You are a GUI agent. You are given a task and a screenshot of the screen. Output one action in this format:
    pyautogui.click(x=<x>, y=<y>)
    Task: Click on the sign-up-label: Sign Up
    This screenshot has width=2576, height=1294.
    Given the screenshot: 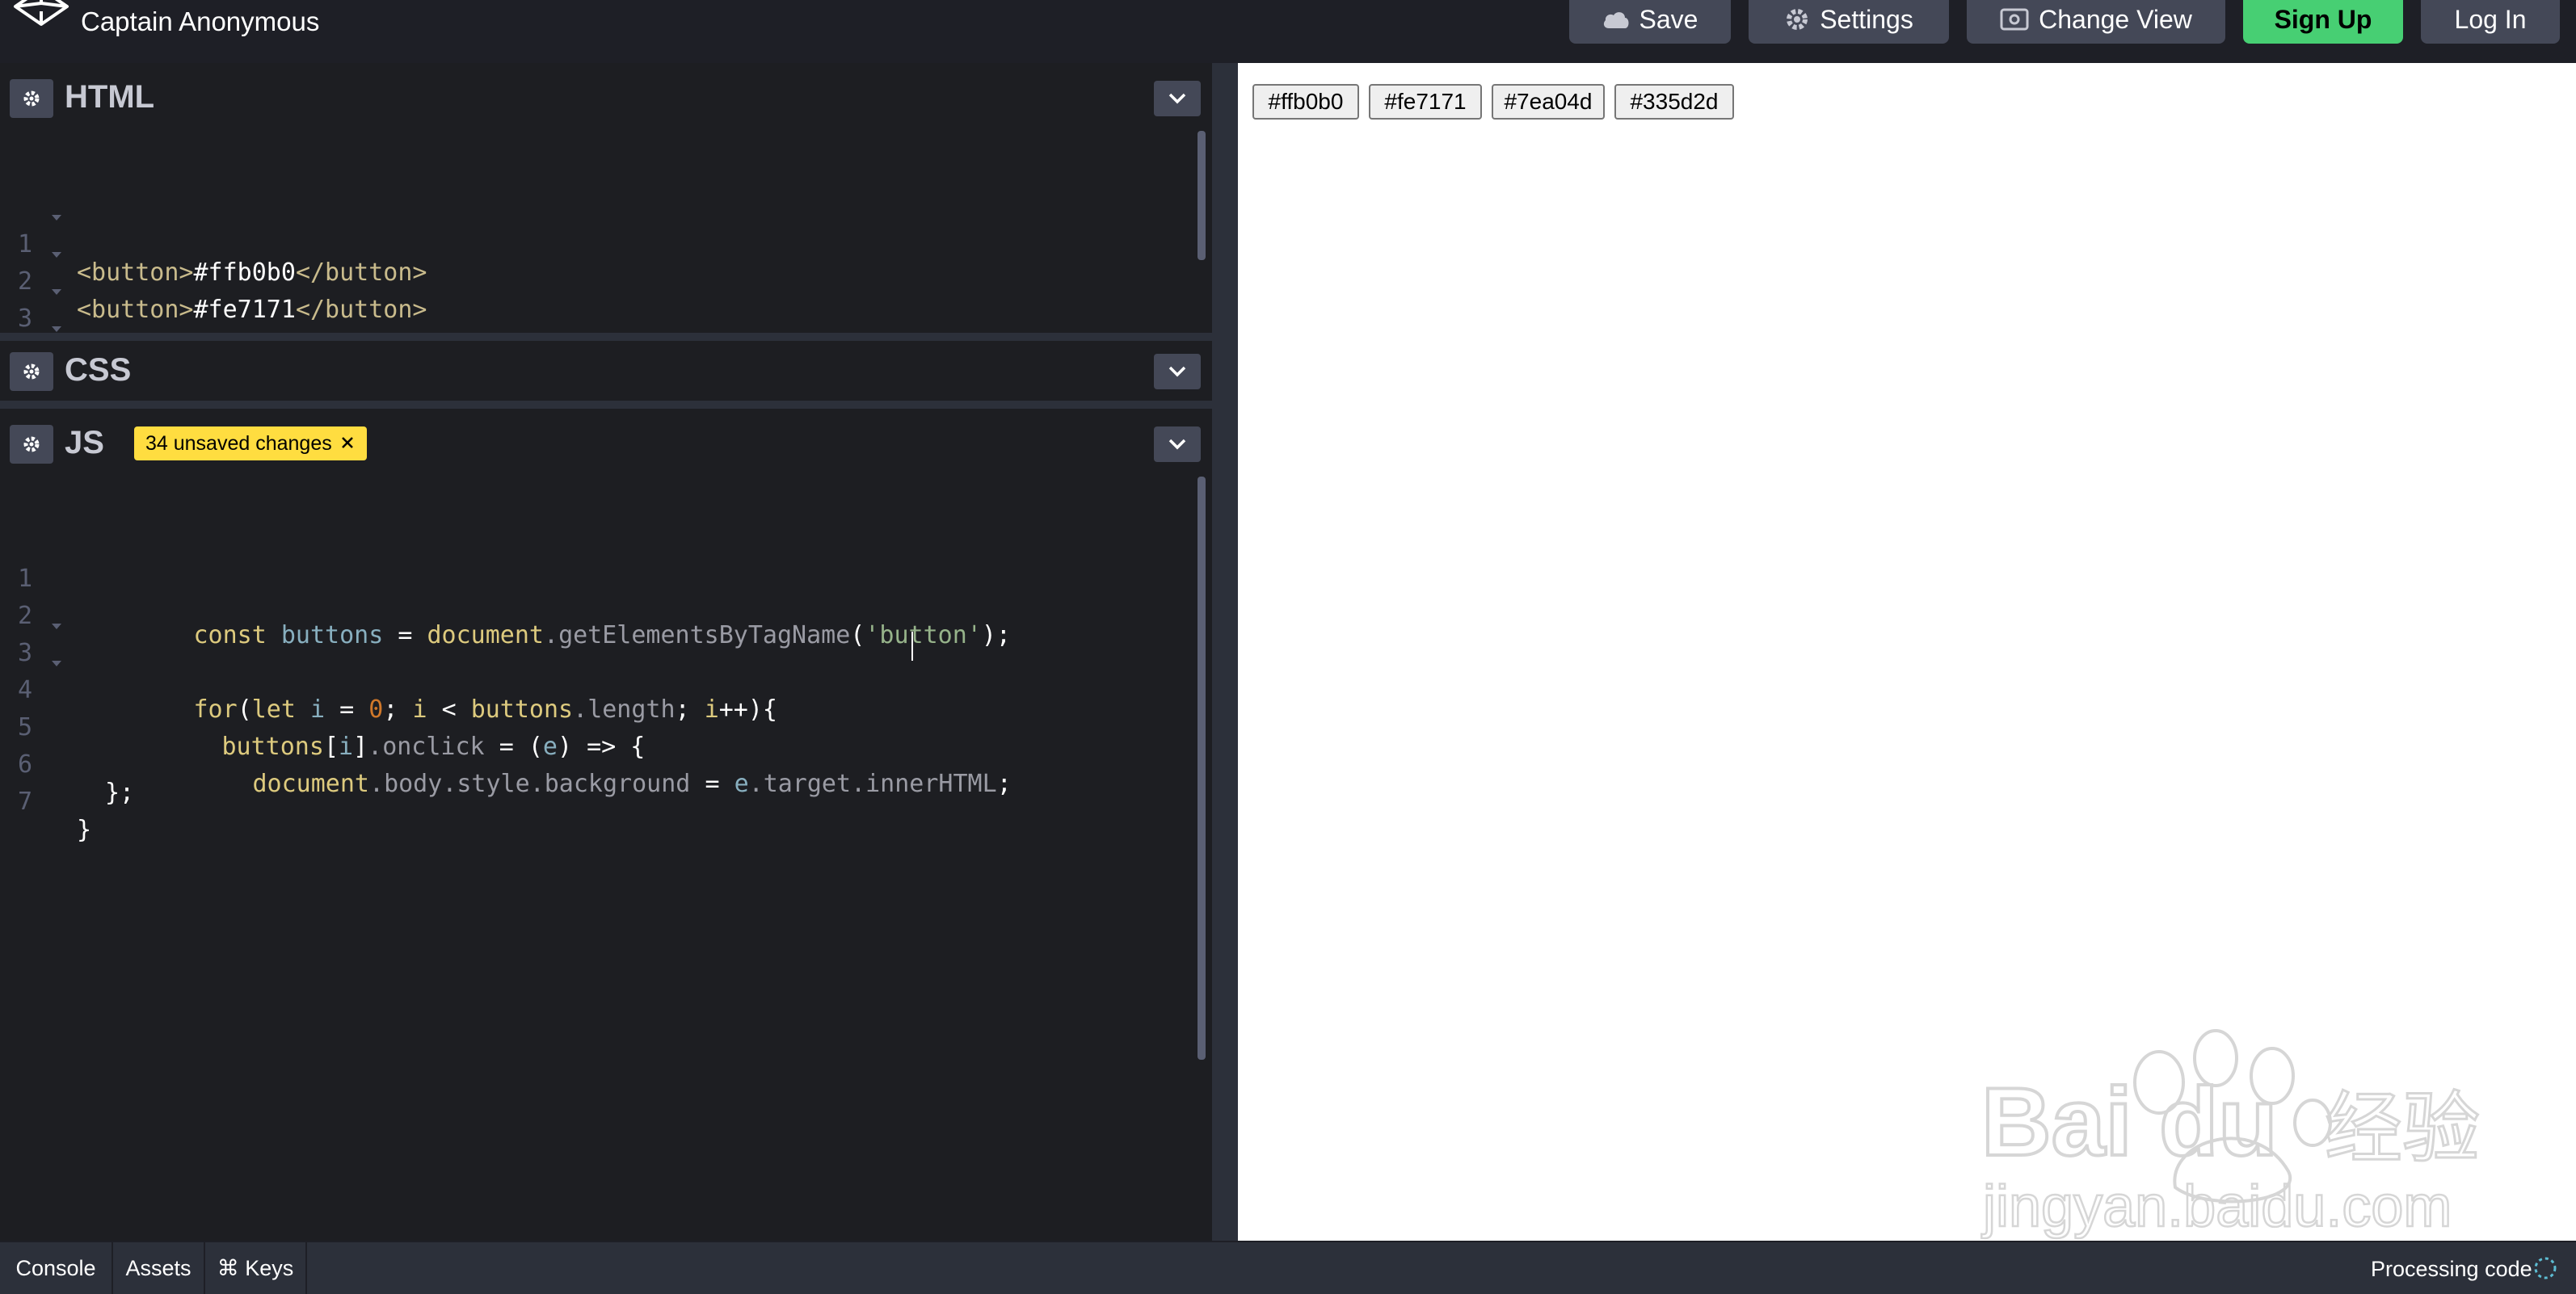 What is the action you would take?
    pyautogui.click(x=2323, y=19)
    